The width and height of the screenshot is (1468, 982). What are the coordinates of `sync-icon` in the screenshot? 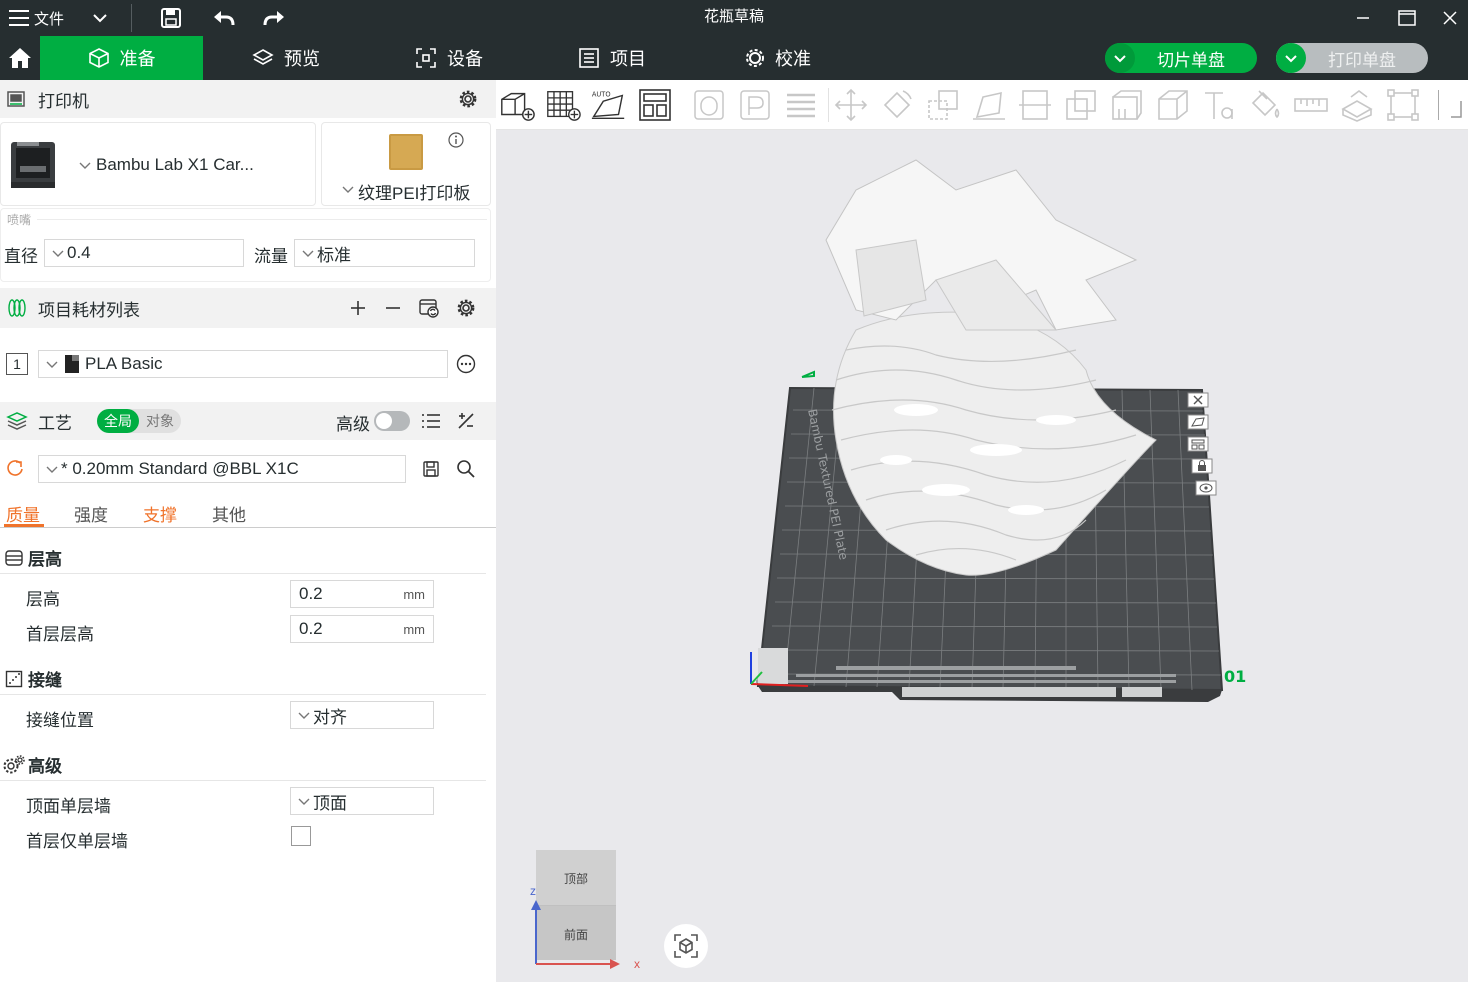 It's located at (429, 308).